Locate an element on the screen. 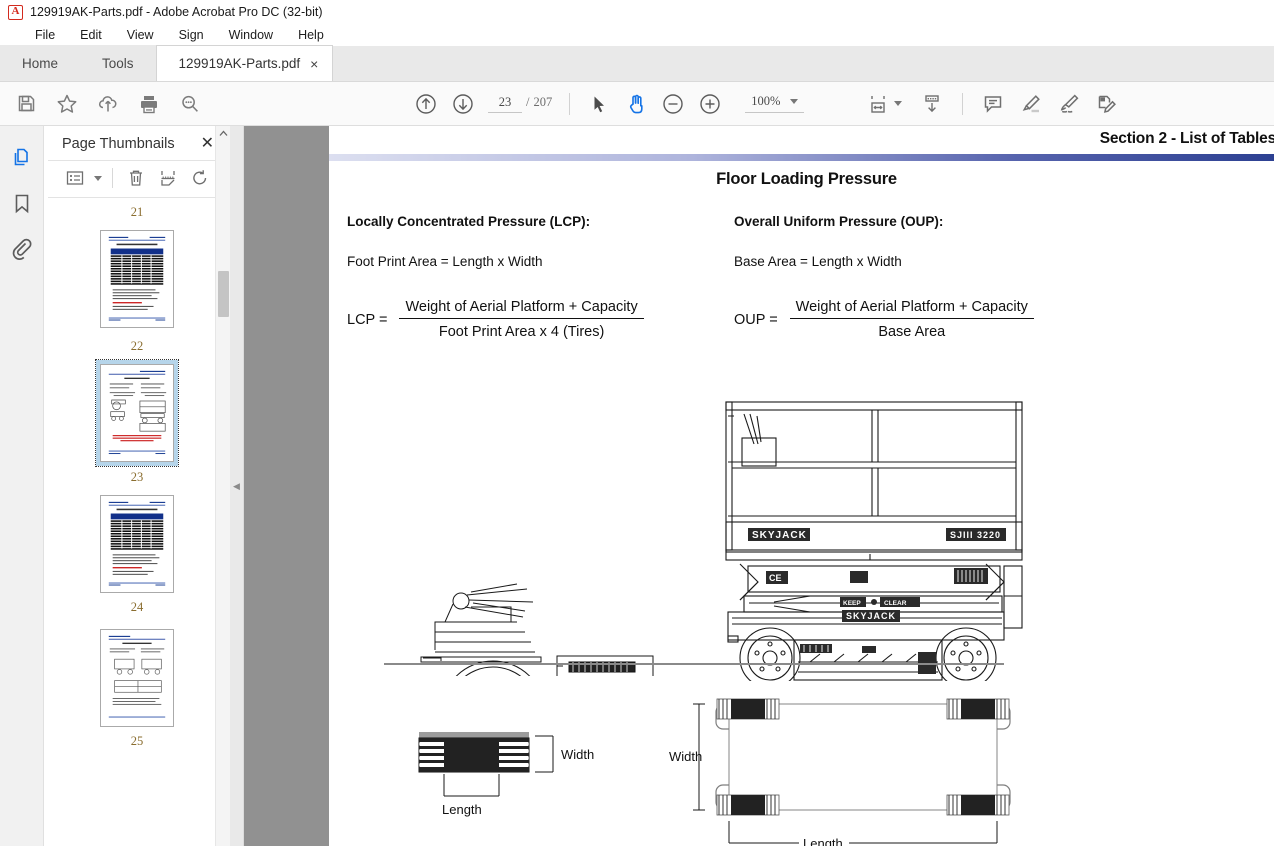 The height and width of the screenshot is (846, 1274). section-header: Section 2 - List of Tables is located at coordinates (801, 145).